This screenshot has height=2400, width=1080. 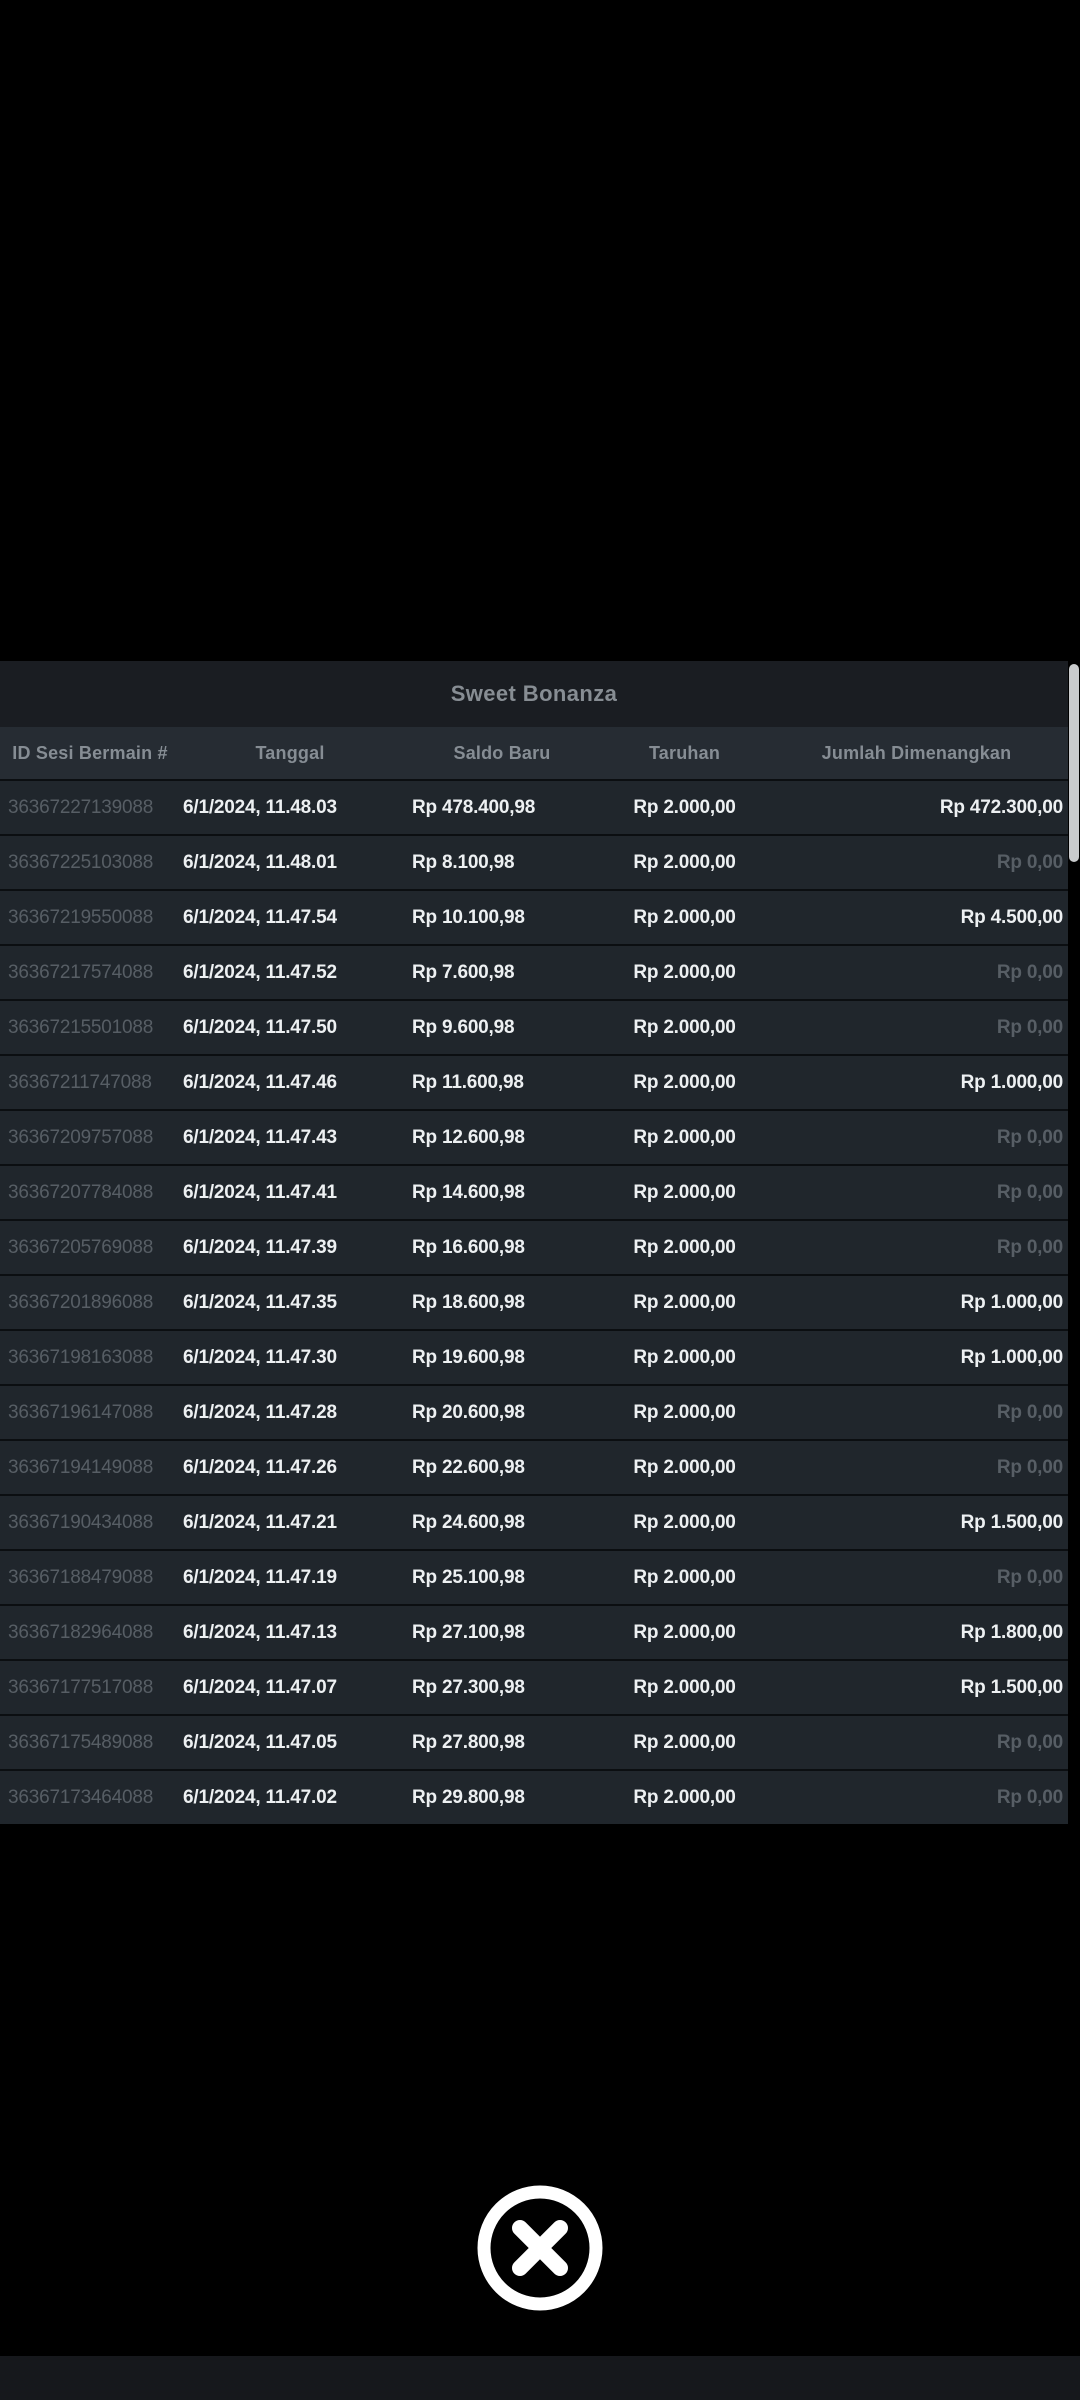 I want to click on cell-new-balance: Rp 25.100,98, so click(x=468, y=1577).